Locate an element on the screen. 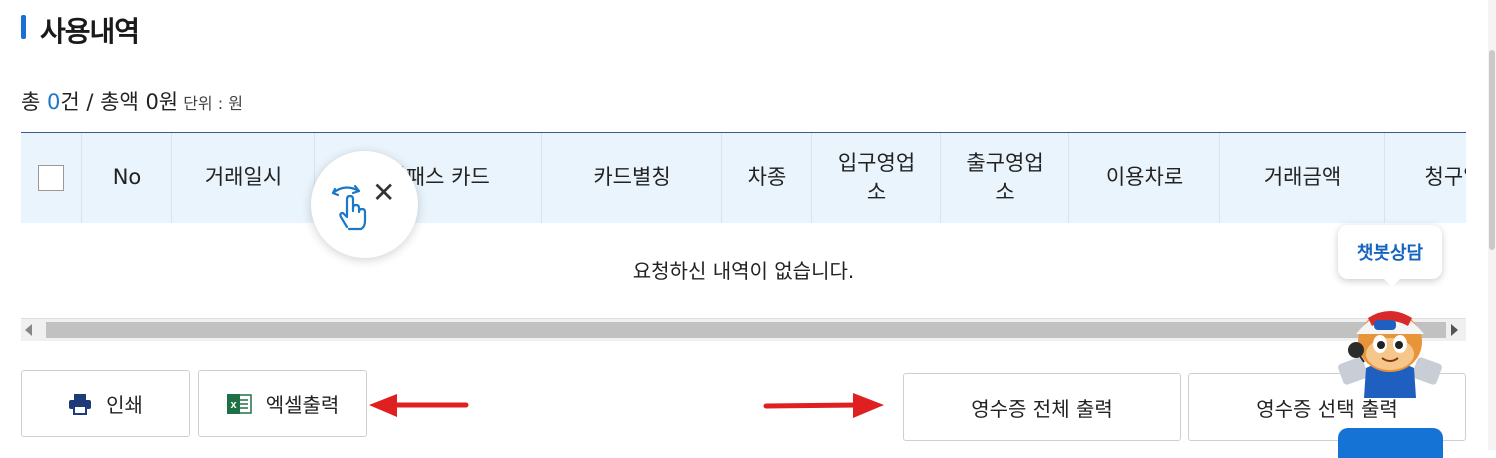 The height and width of the screenshot is (458, 1496). excel-export-button: x 엑셀출력 is located at coordinates (282, 403).